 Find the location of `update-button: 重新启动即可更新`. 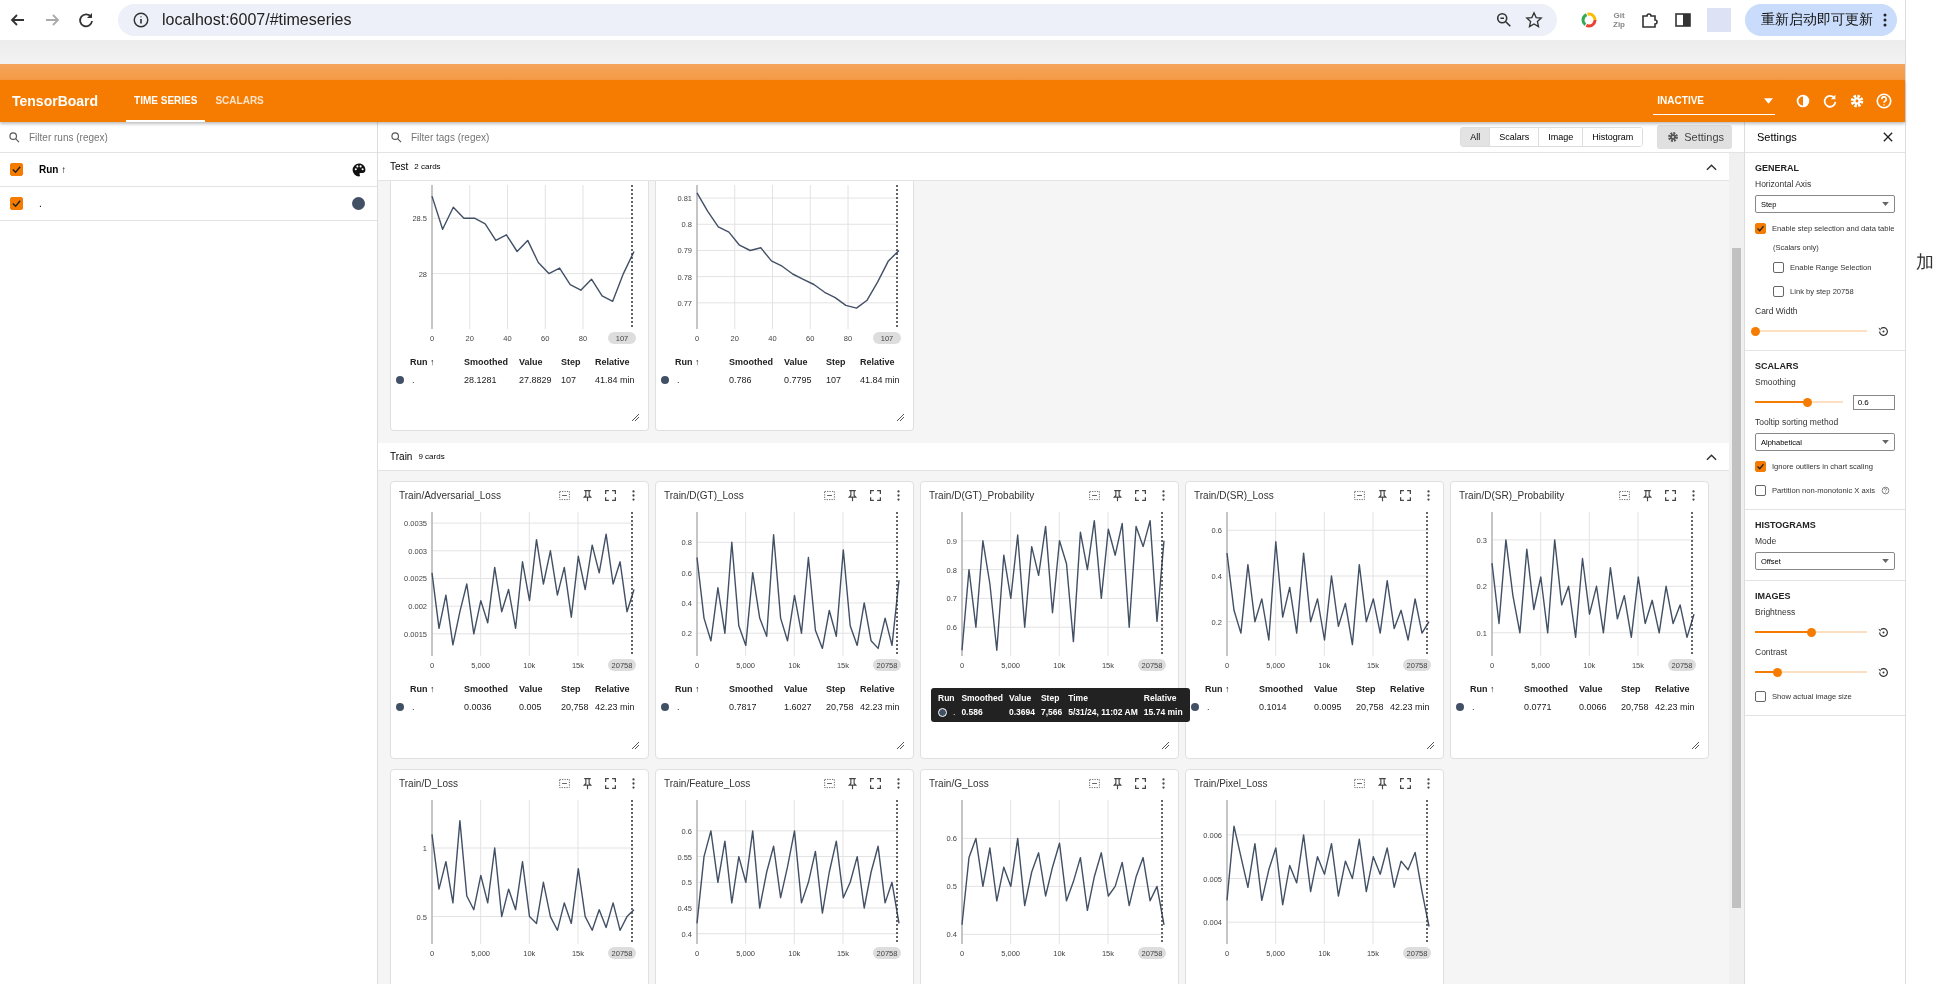

update-button: 重新启动即可更新 is located at coordinates (1821, 20).